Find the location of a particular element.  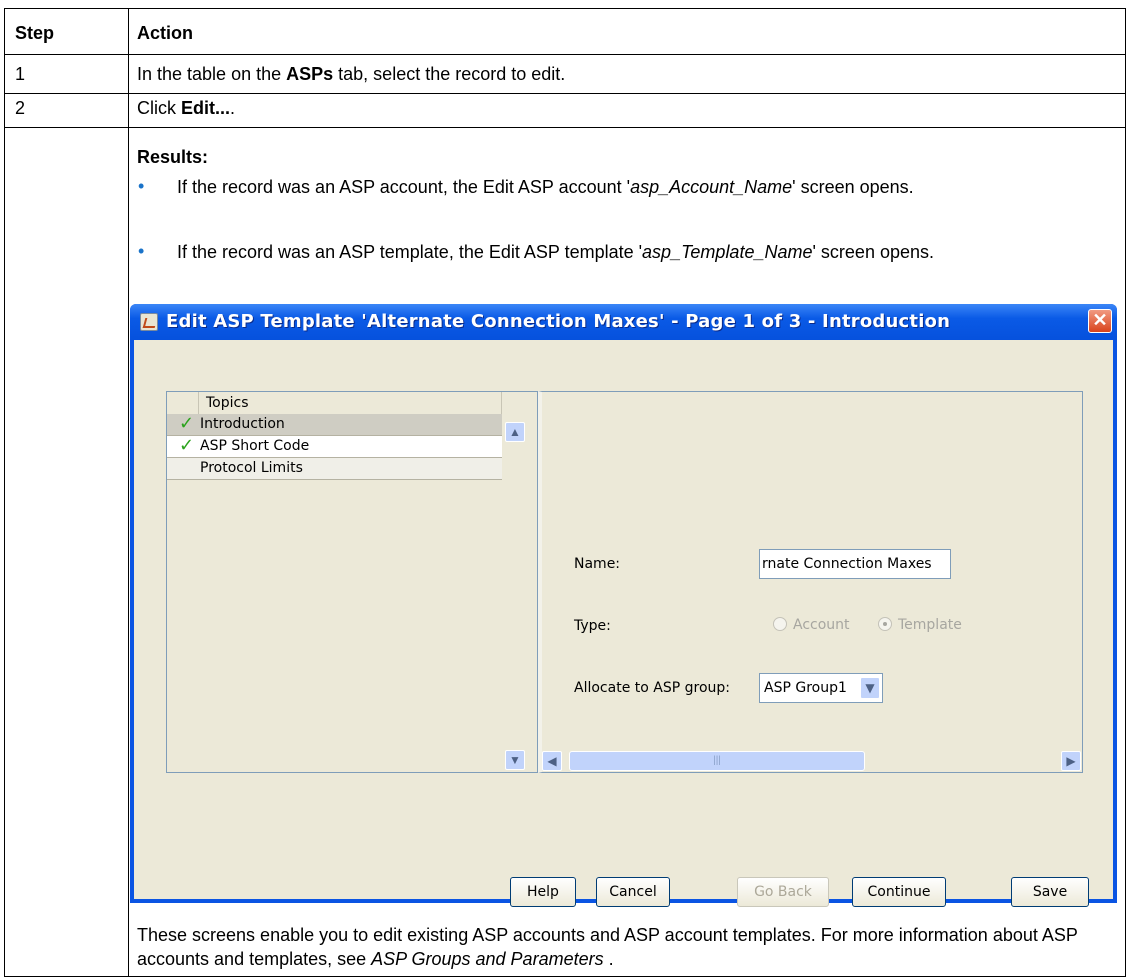

close-icon: ✕ is located at coordinates (1100, 321).